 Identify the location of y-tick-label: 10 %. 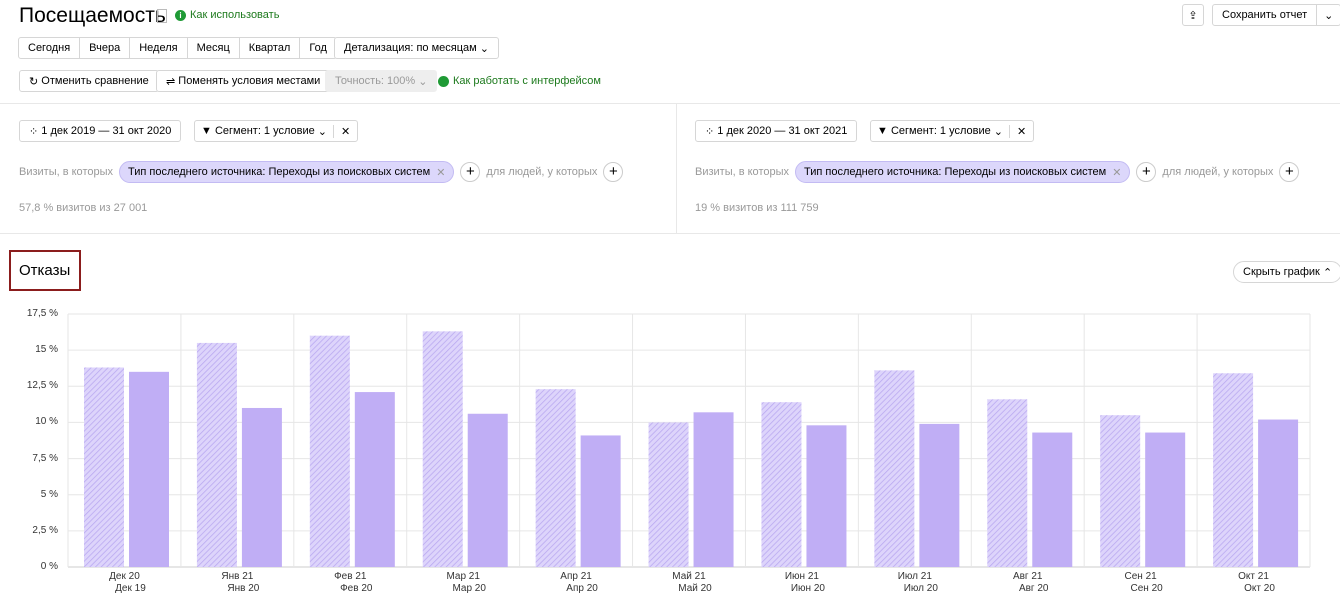
(46, 422).